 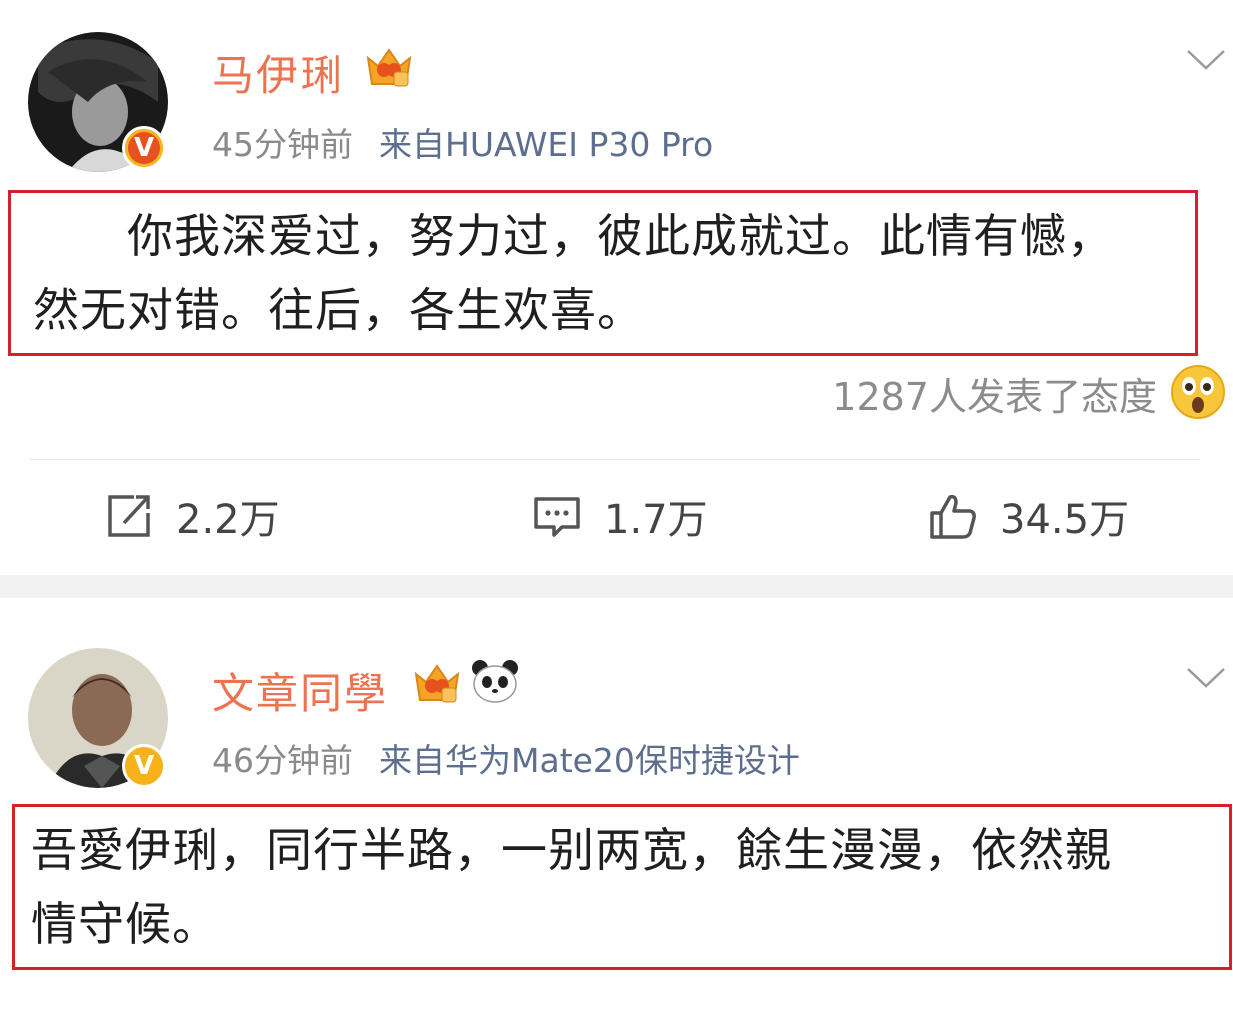 I want to click on post-time: 45分钟前, so click(x=282, y=144).